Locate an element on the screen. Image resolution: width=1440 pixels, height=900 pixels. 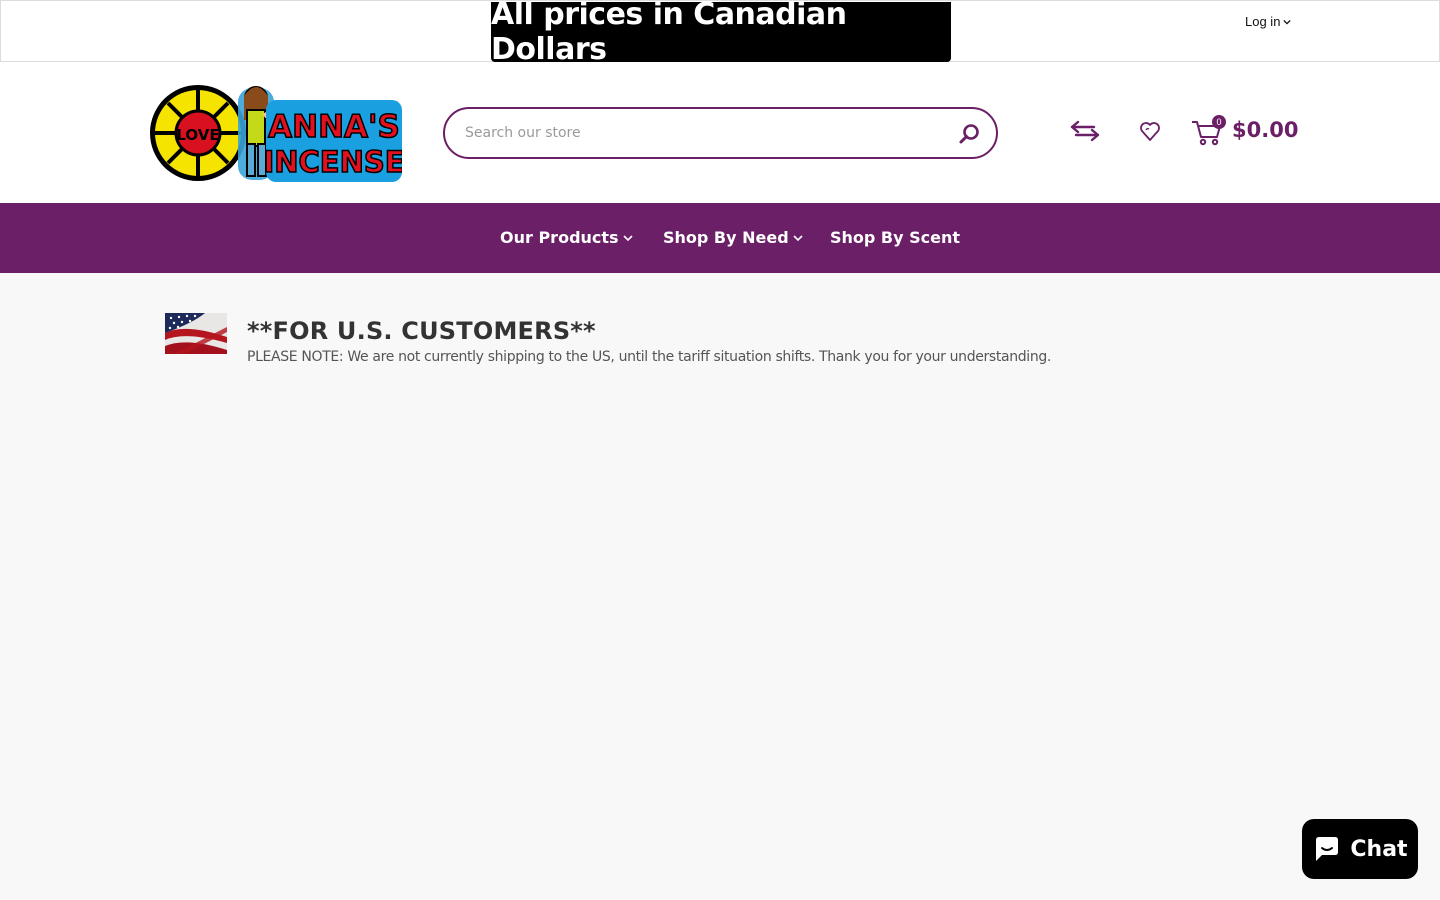
login-label: Log in is located at coordinates (1263, 21).